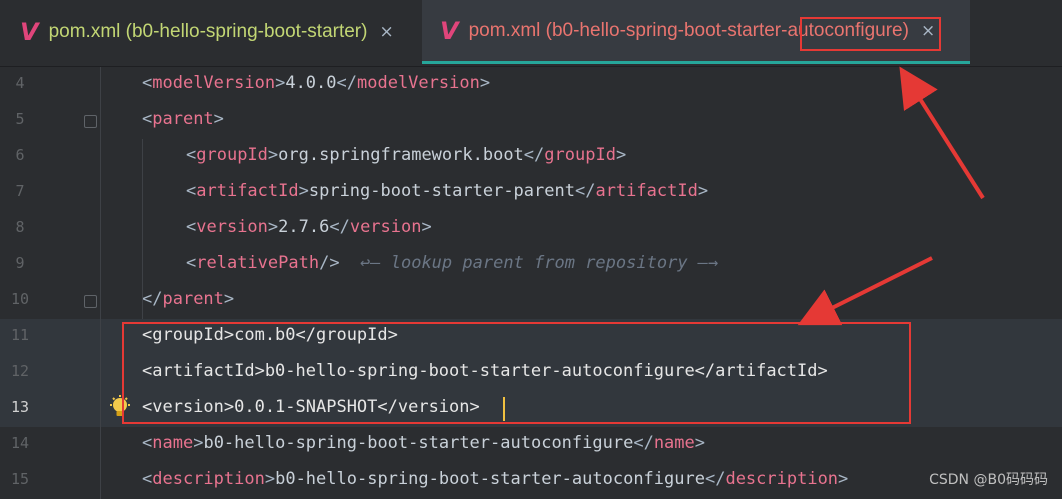  What do you see at coordinates (988, 480) in the screenshot?
I see `watermark: CSDN @B0码码码` at bounding box center [988, 480].